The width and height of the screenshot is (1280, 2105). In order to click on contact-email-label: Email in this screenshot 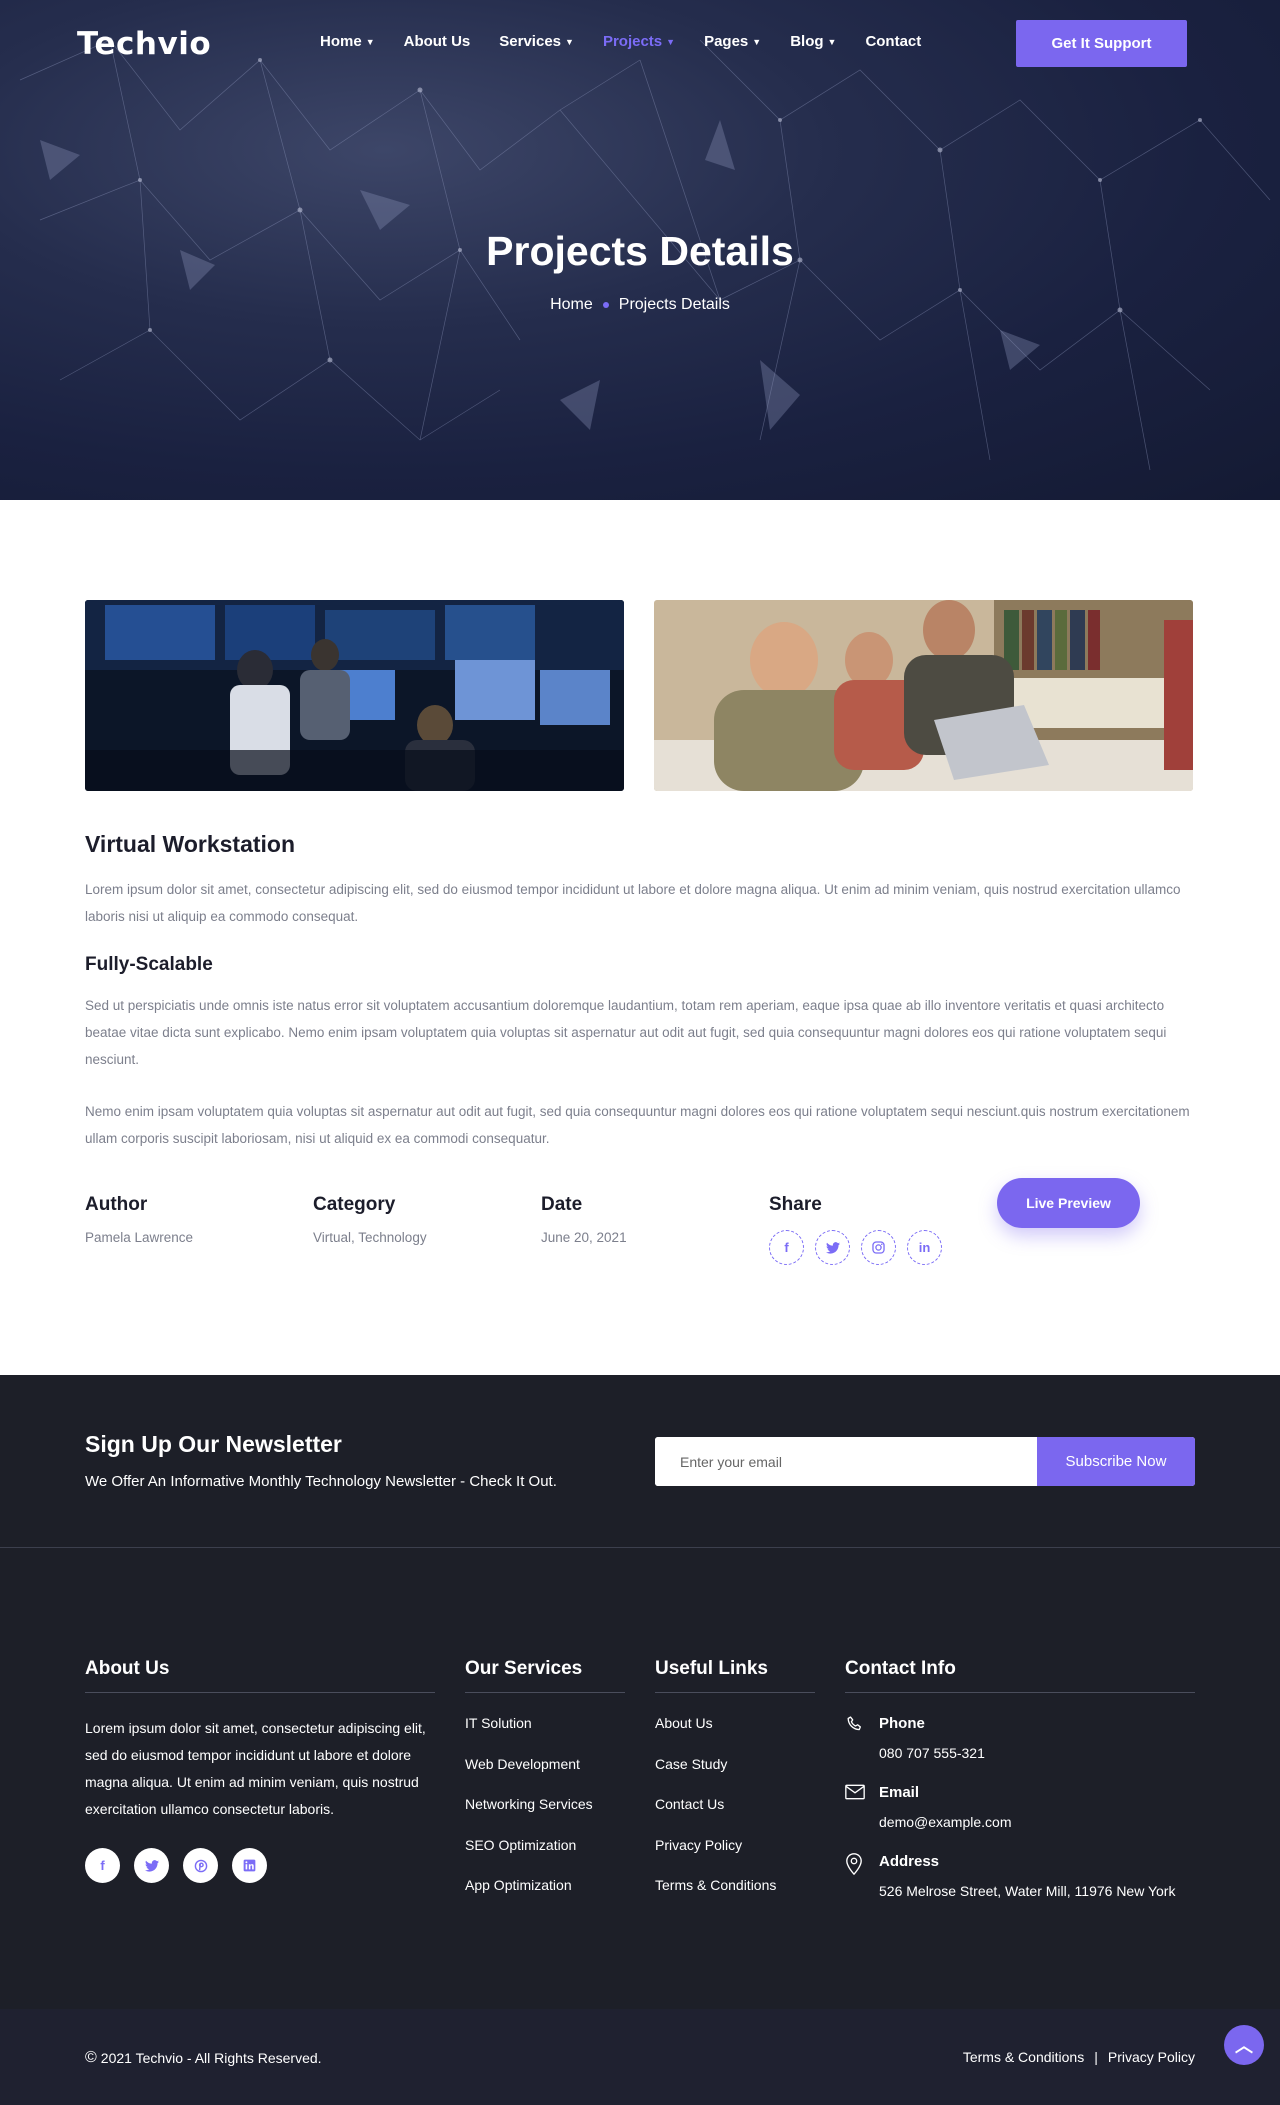, I will do `click(899, 1792)`.